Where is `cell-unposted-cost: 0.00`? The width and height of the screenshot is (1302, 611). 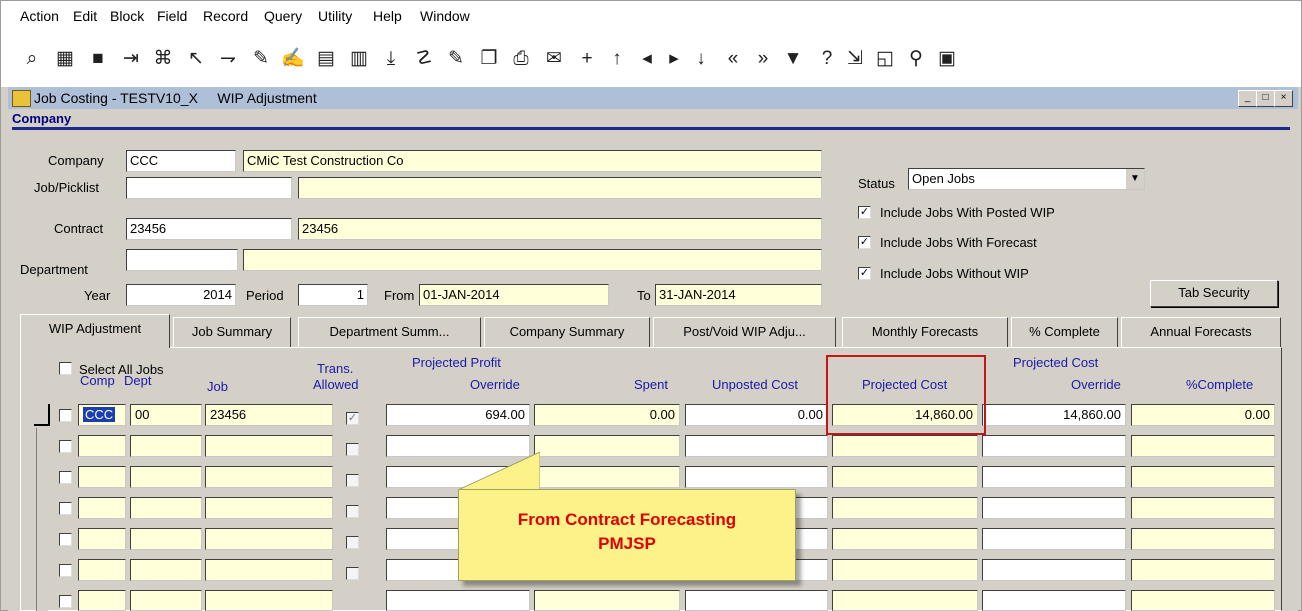
cell-unposted-cost: 0.00 is located at coordinates (756, 415).